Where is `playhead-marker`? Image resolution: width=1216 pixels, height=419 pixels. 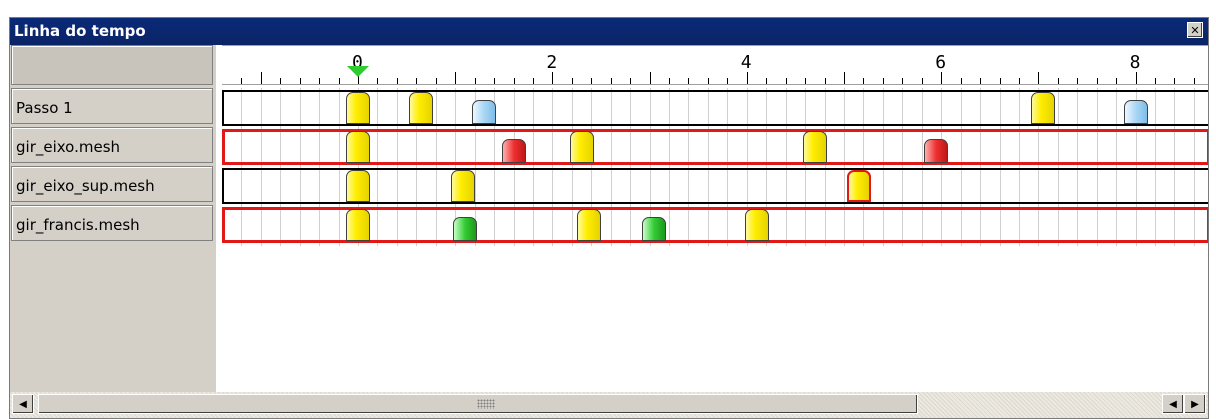
playhead-marker is located at coordinates (358, 71).